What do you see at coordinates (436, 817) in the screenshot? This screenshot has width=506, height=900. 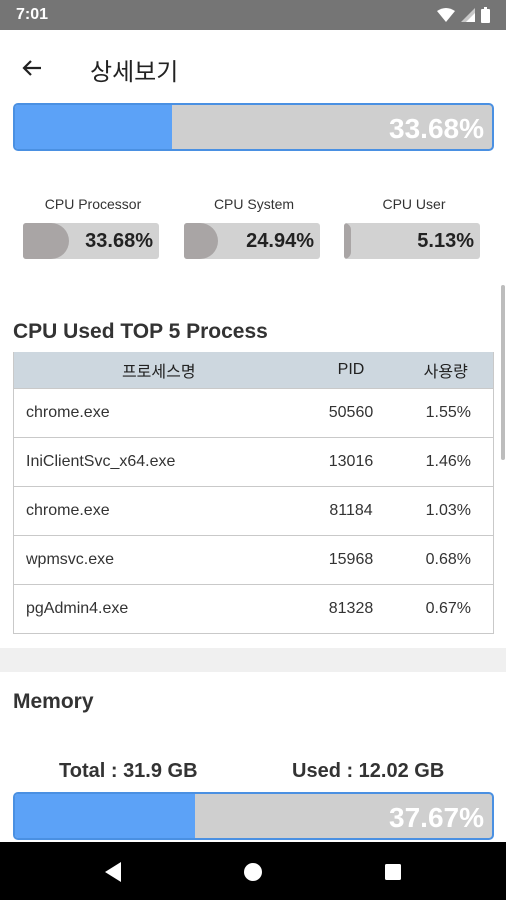 I see `memory-usage-value: 37.67%` at bounding box center [436, 817].